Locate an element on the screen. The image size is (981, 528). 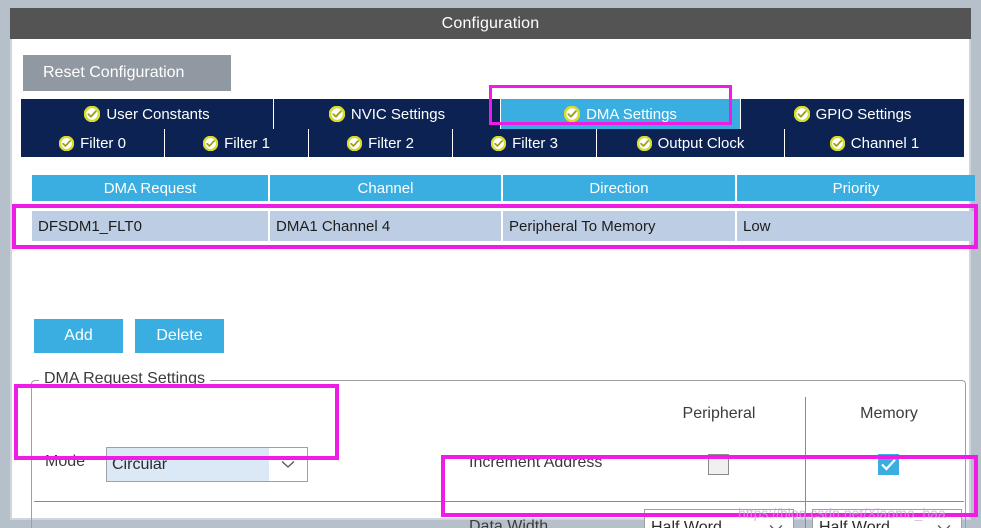
tab-label: Filter 1 is located at coordinates (247, 143).